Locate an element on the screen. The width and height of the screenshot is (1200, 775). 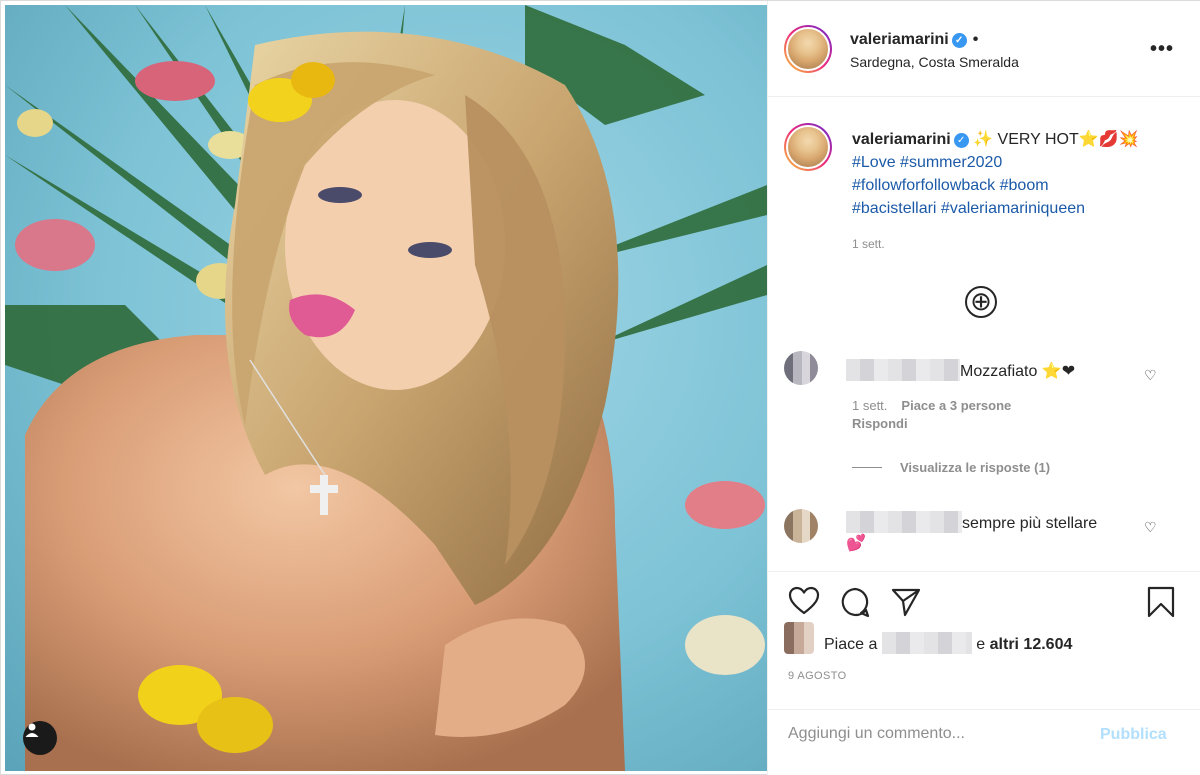
comment-text: sempre più stellare is located at coordinates (1030, 523).